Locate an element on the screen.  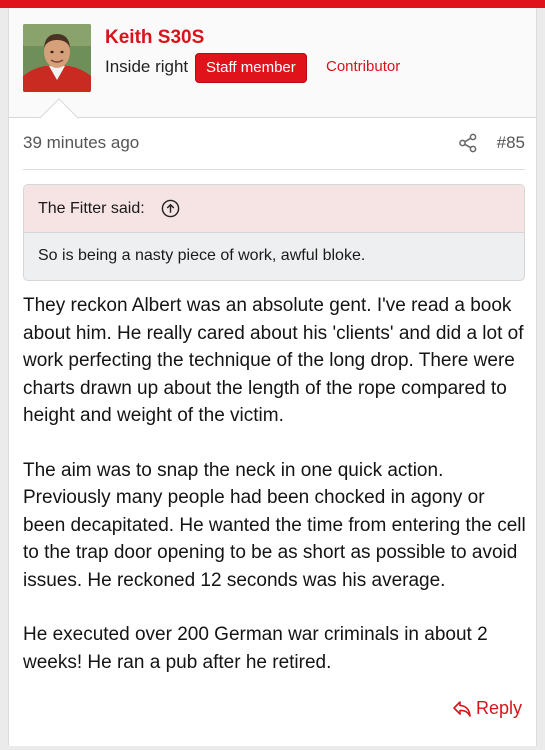
reply-button: Reply is located at coordinates (487, 708).